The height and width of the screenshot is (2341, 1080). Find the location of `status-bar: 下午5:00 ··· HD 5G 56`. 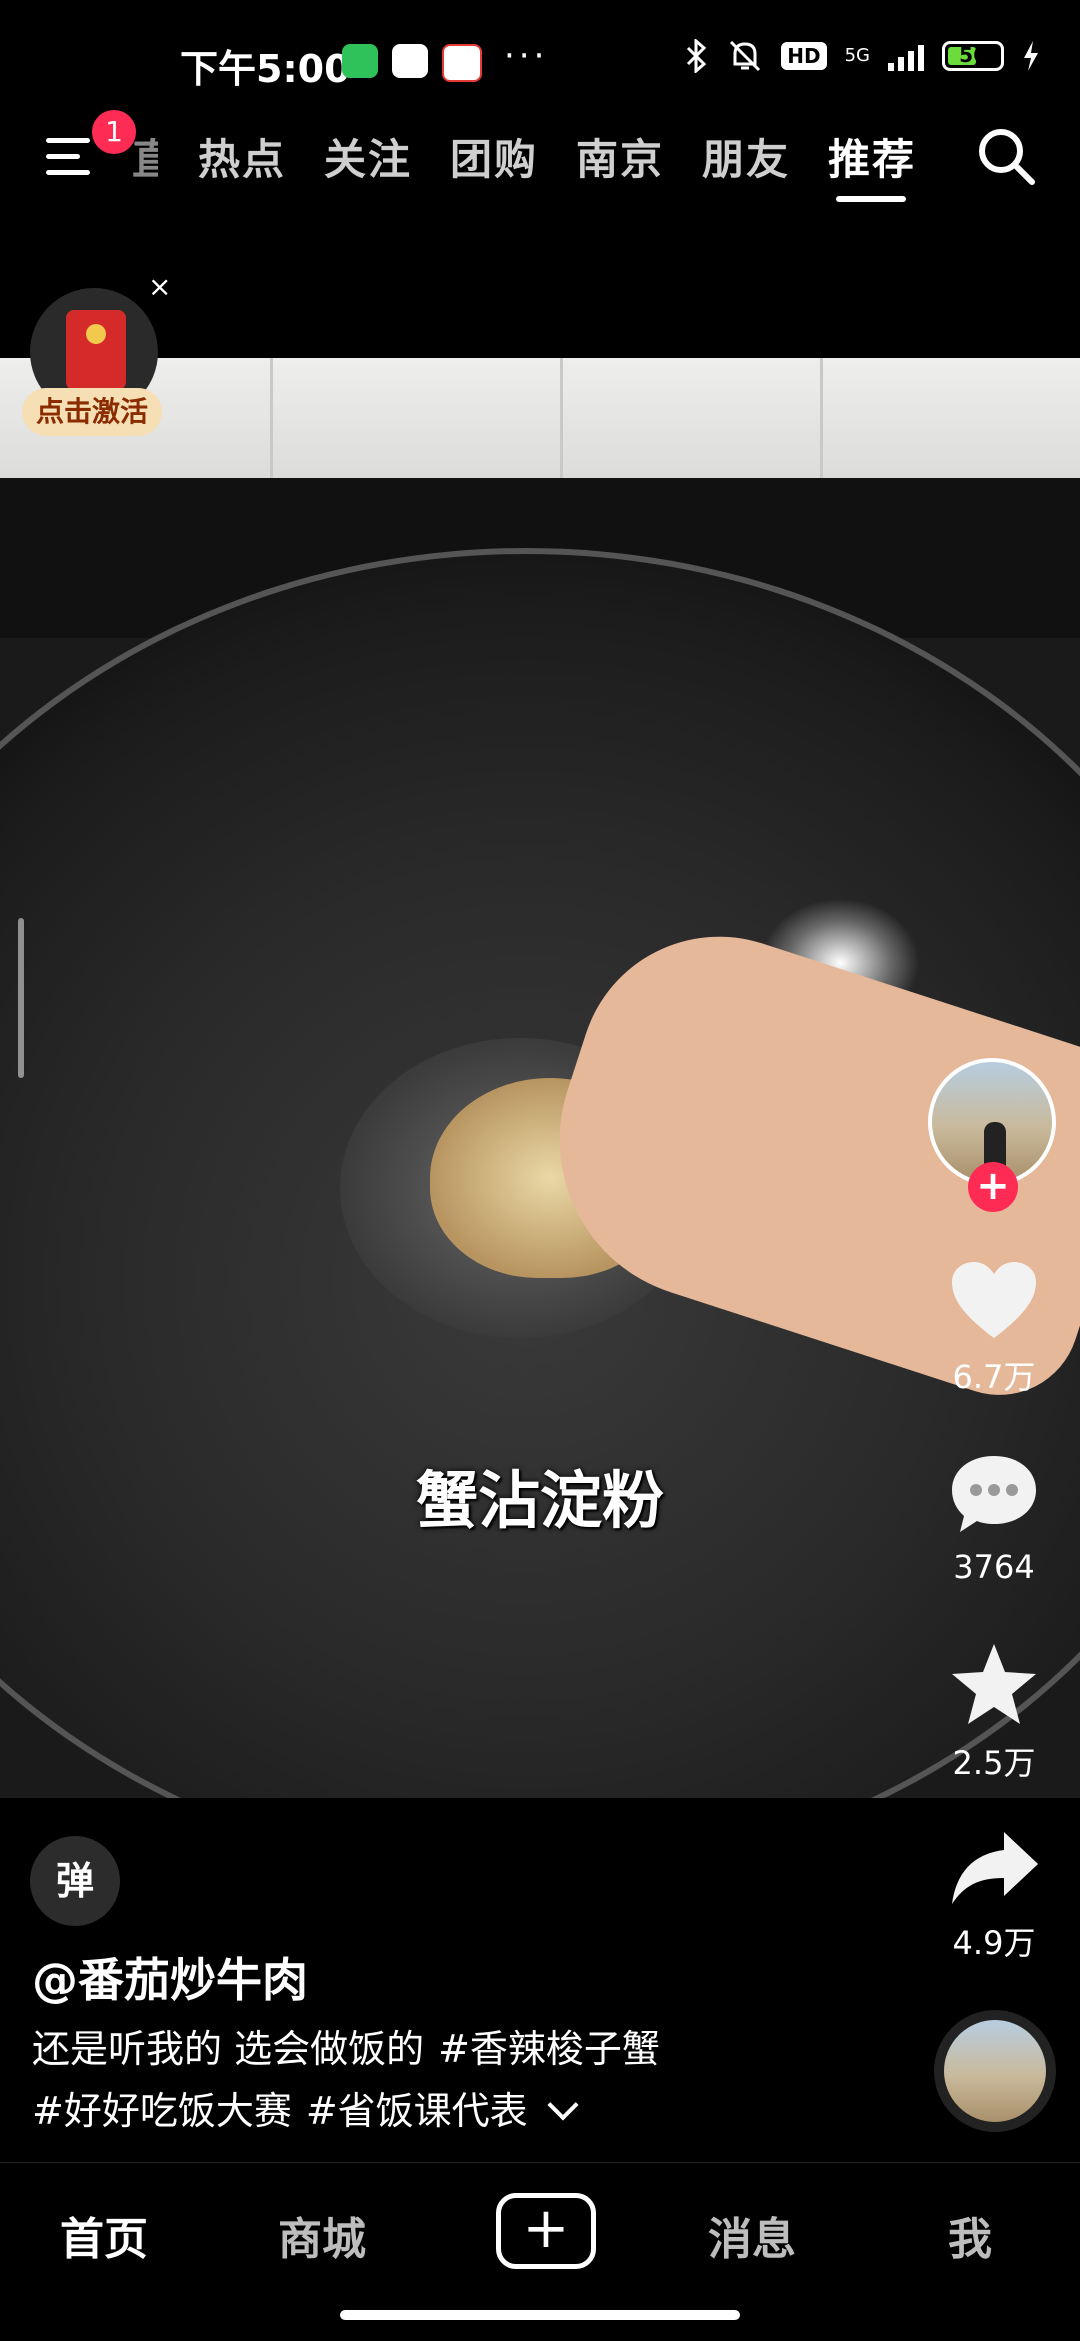

status-bar: 下午5:00 ··· HD 5G 56 is located at coordinates (540, 60).